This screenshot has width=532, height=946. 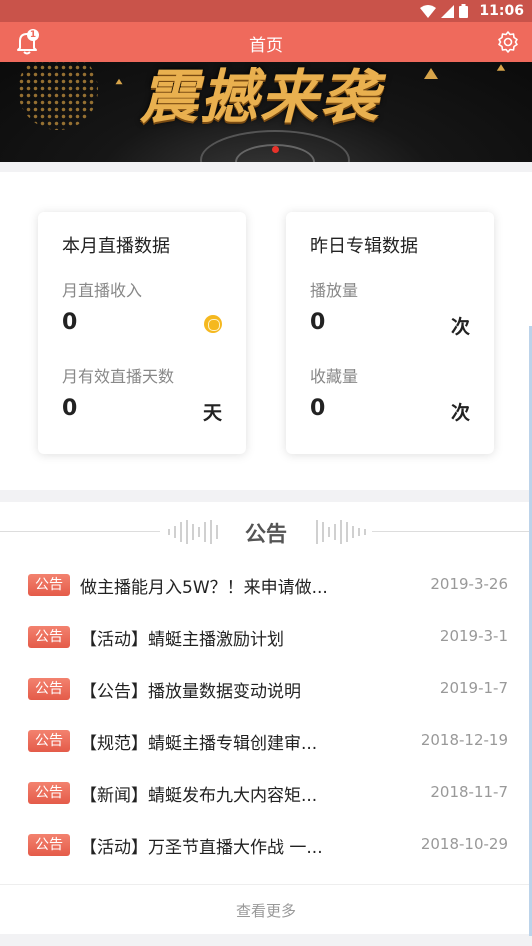 What do you see at coordinates (190, 692) in the screenshot?
I see `announcement-title: 【公告】播放量数据变动说明` at bounding box center [190, 692].